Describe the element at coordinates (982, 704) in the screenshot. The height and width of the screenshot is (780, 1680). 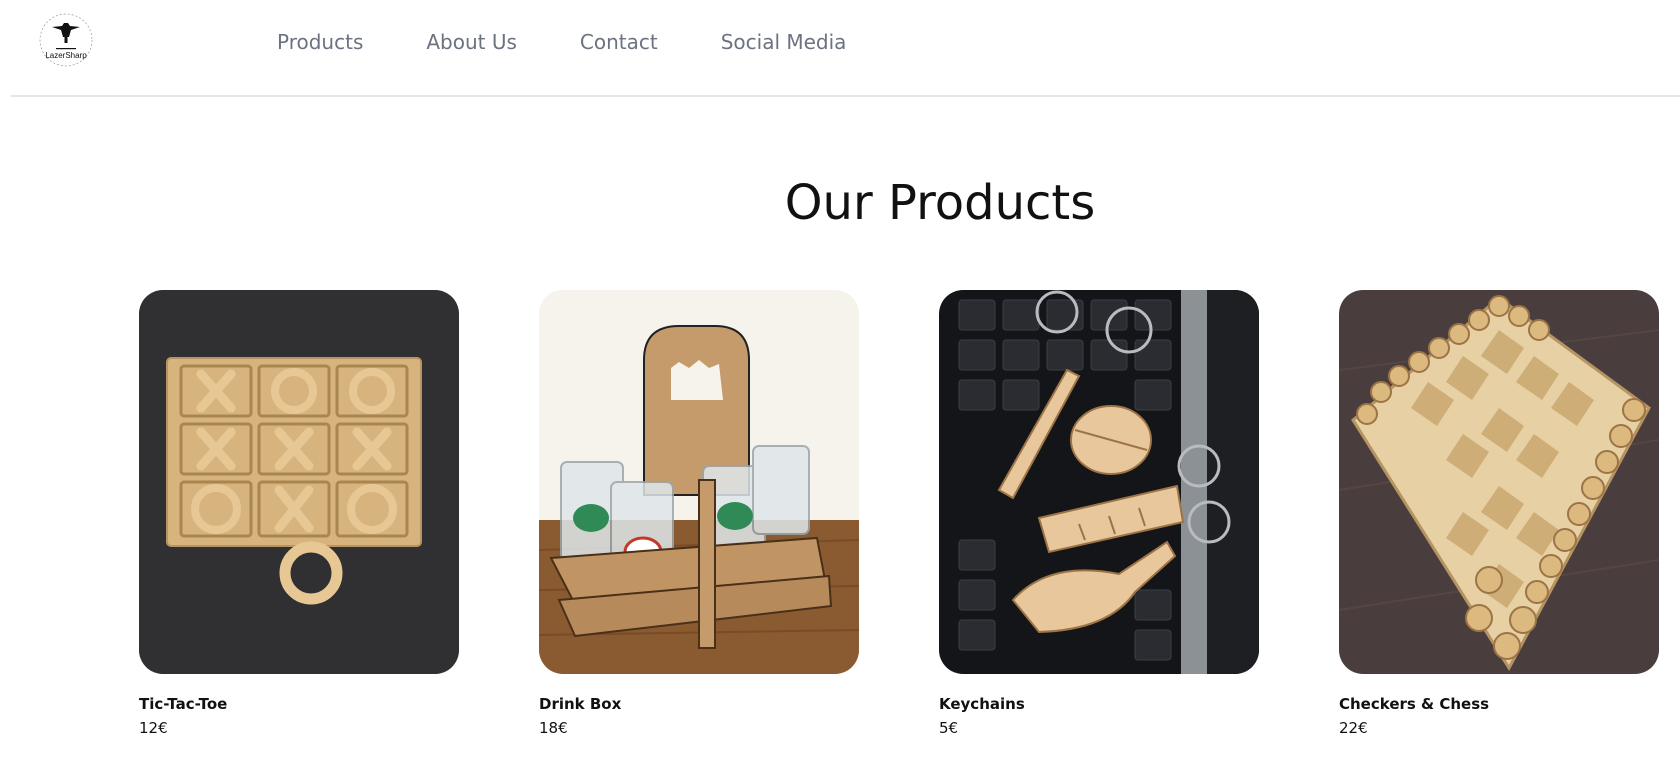
I see `product-name: Keychains` at that location.